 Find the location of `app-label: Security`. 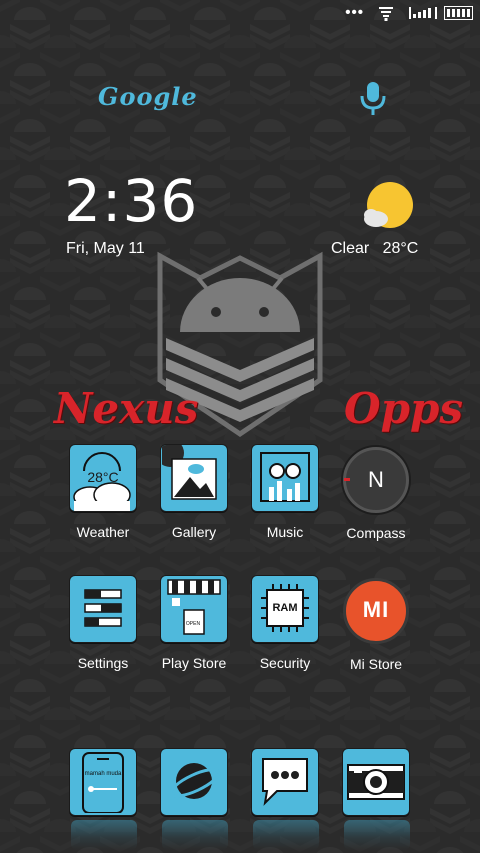

app-label: Security is located at coordinates (285, 663).